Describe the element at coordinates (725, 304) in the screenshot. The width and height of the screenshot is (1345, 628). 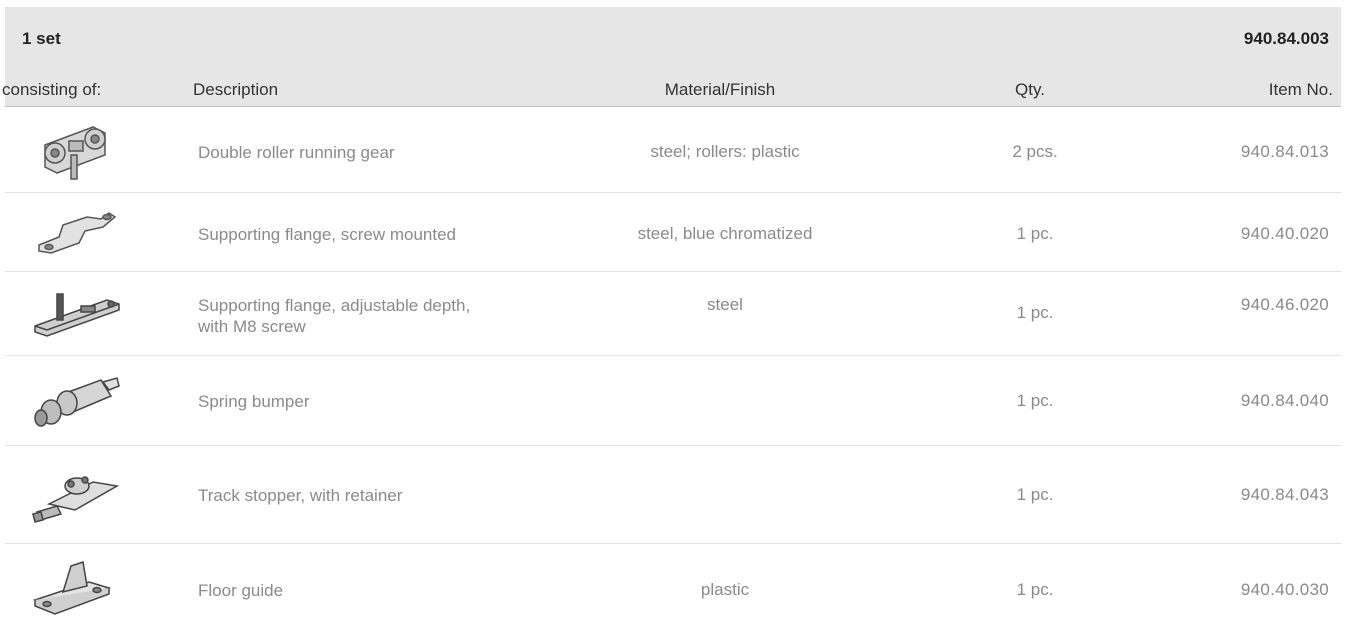
I see `row-material: steel` at that location.